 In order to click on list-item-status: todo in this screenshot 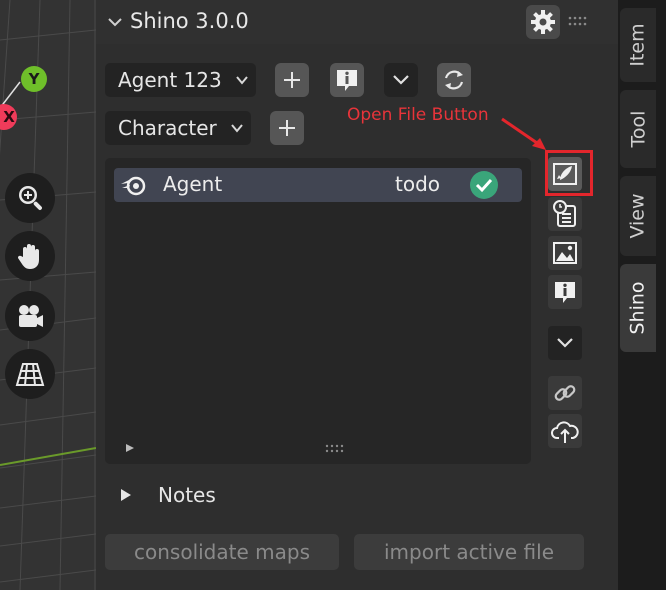, I will do `click(418, 184)`.